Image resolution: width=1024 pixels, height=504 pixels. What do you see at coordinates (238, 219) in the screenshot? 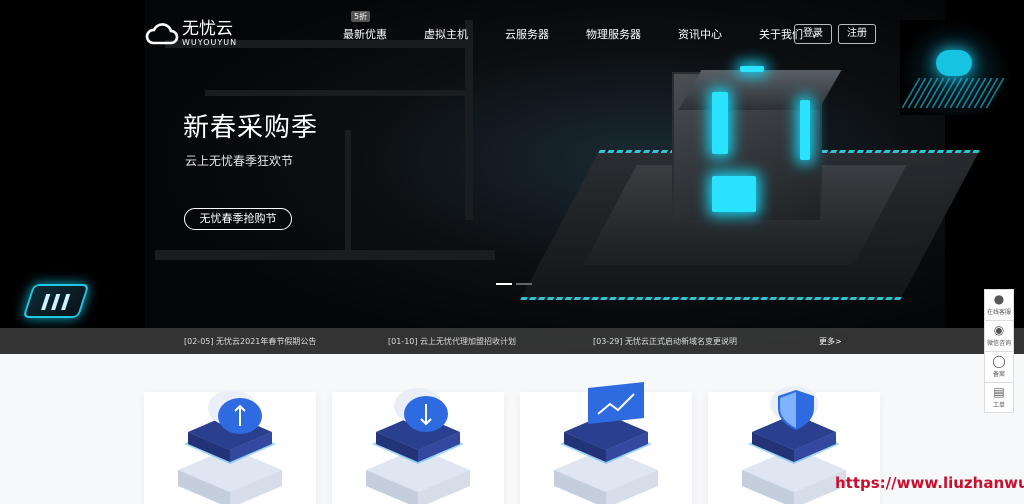
I see `hero-cta-button: 无忧春季抢购节` at bounding box center [238, 219].